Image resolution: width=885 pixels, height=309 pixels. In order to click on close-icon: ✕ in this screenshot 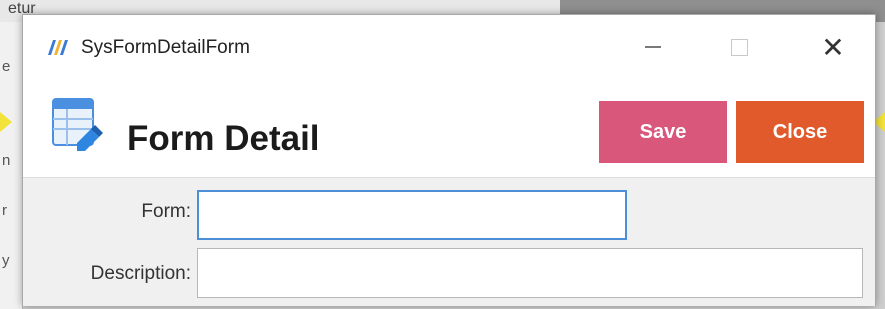, I will do `click(833, 47)`.